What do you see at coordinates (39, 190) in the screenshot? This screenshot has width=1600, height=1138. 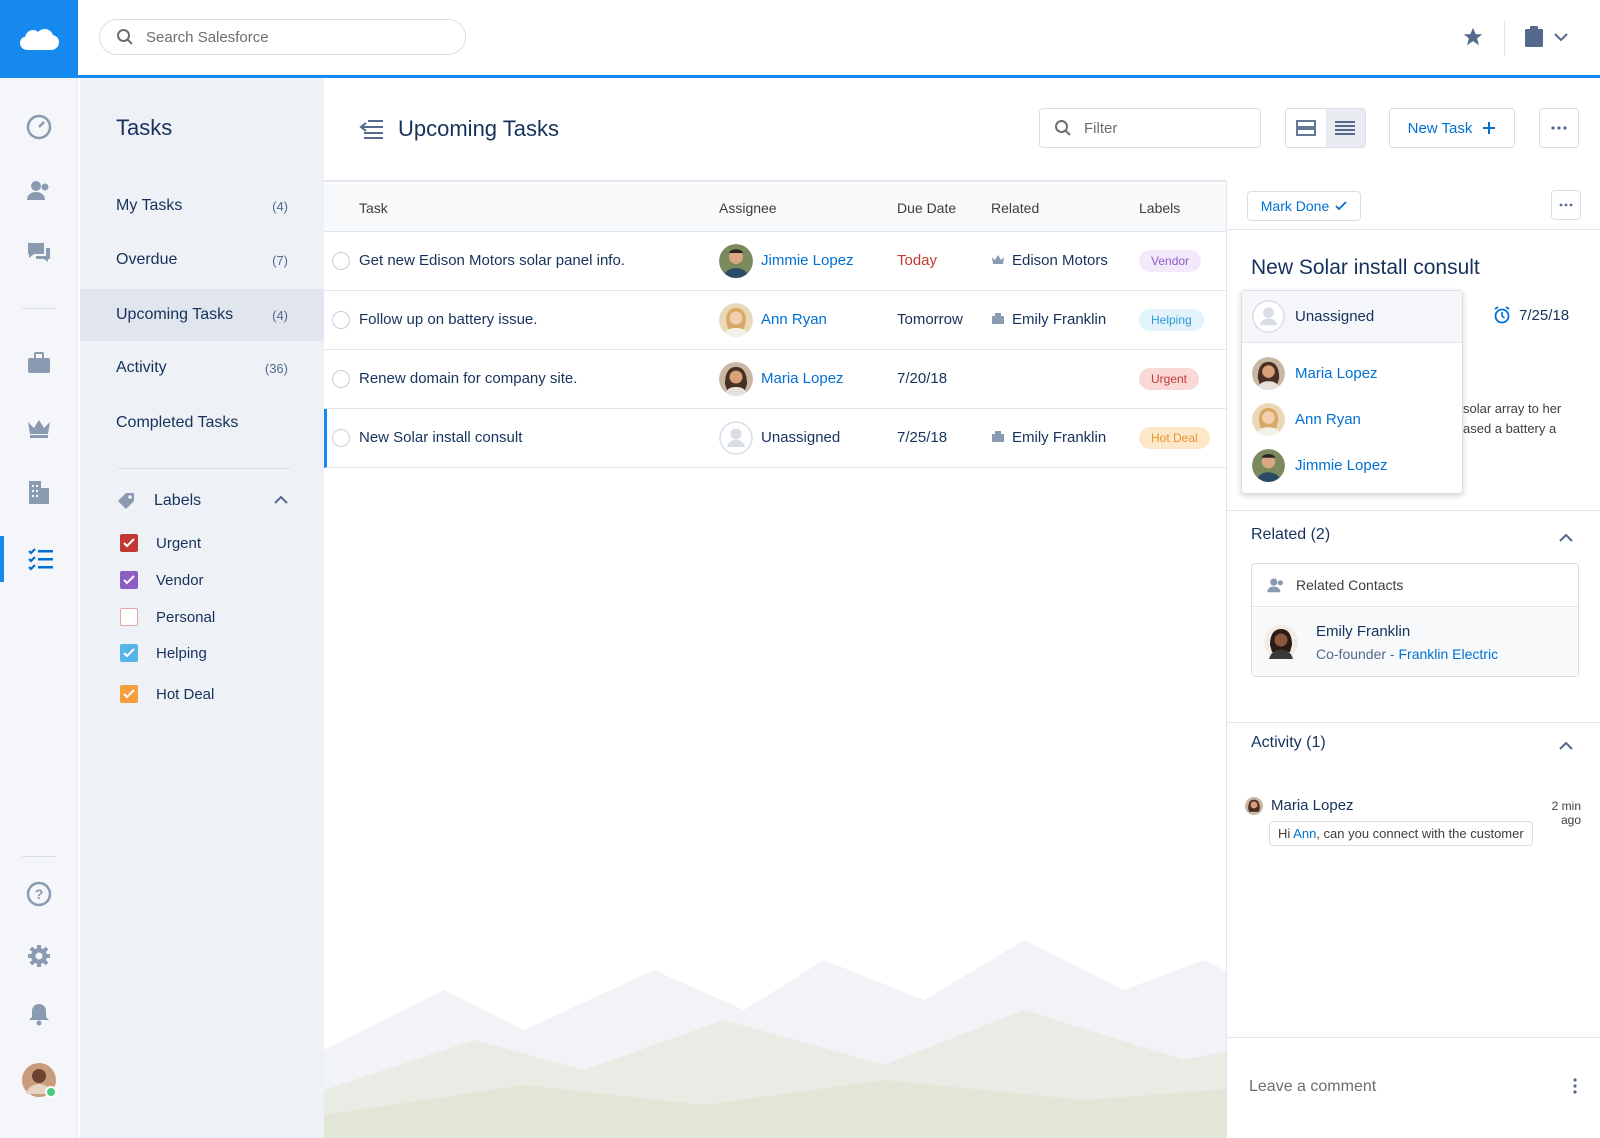 I see `contacts-icon` at bounding box center [39, 190].